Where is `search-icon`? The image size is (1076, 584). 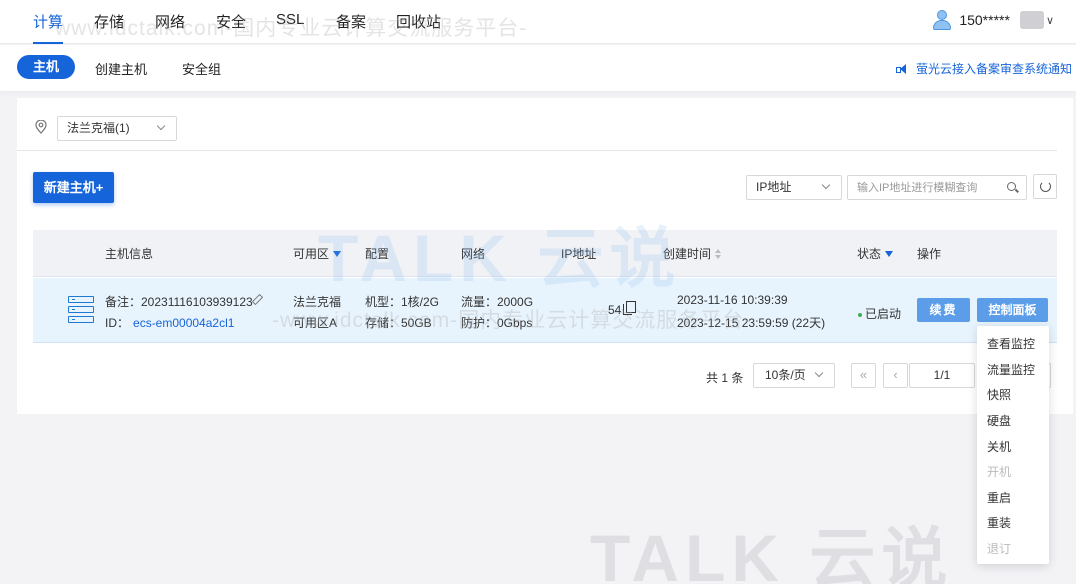
search-icon is located at coordinates (1011, 186).